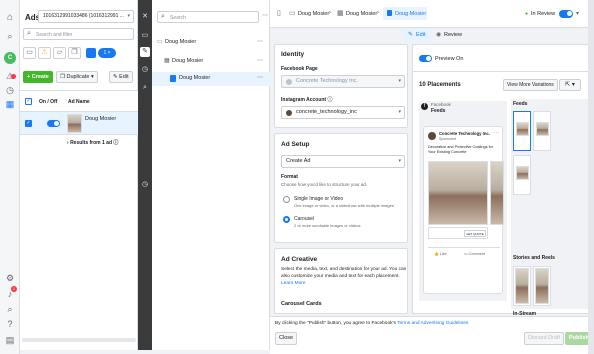 The width and height of the screenshot is (594, 354). Describe the element at coordinates (29, 53) in the screenshot. I see `collapse-icon: ▭` at that location.